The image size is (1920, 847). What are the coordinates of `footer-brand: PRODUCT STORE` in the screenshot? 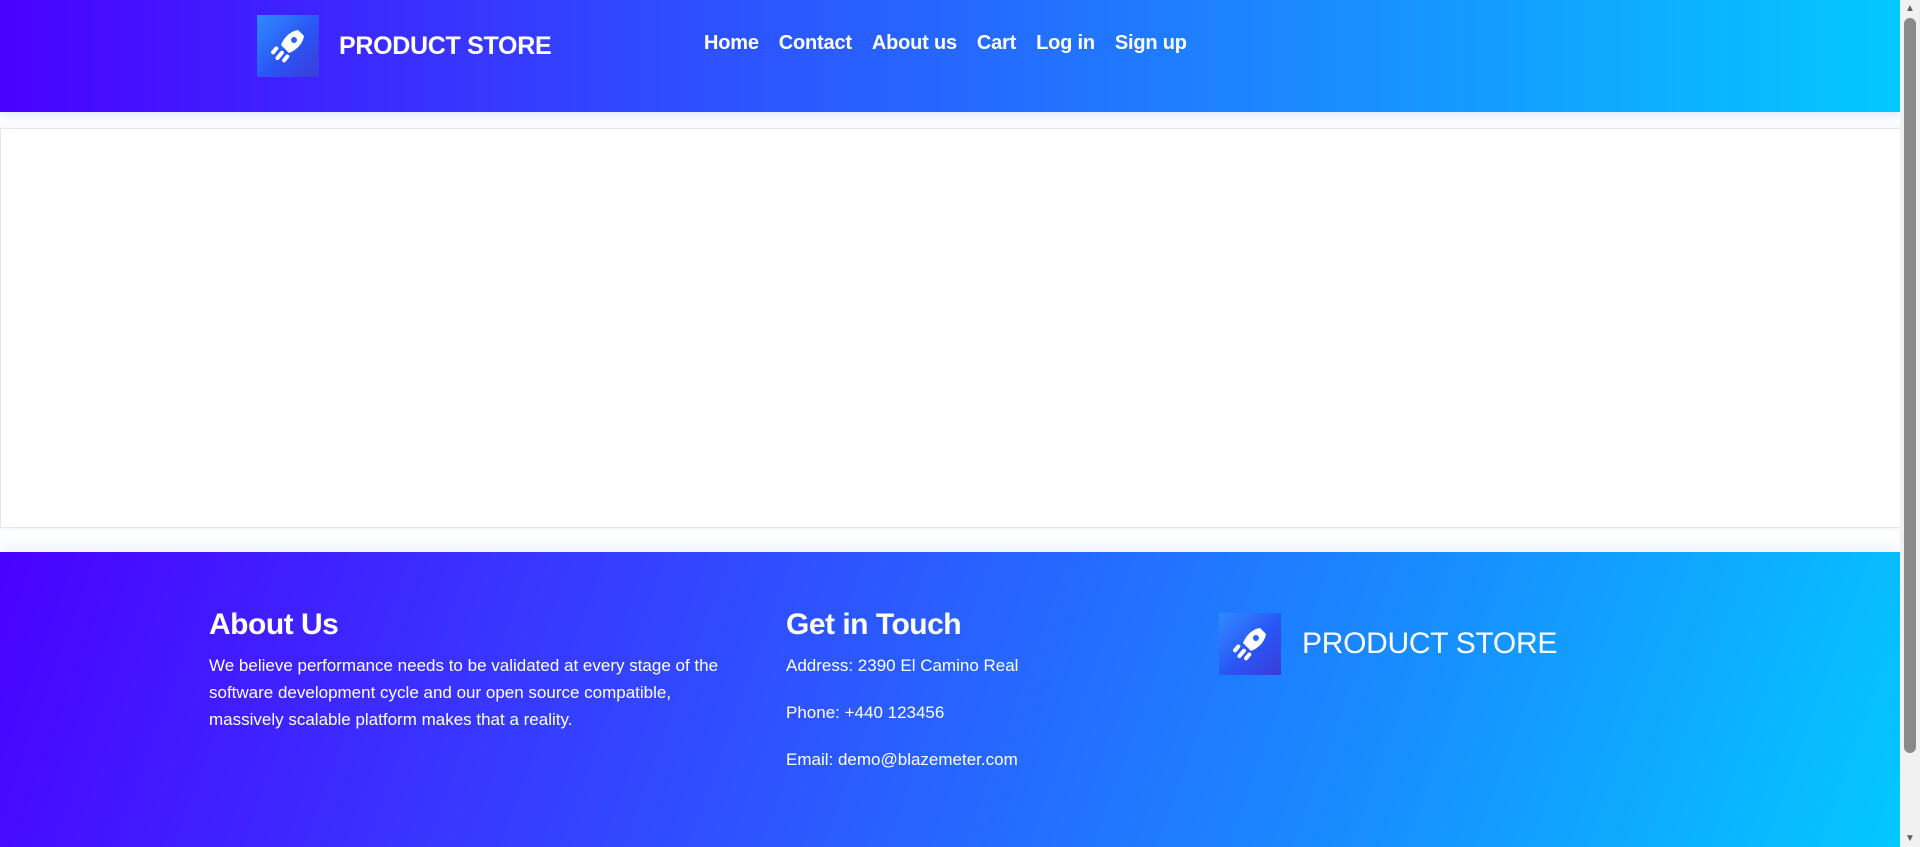 It's located at (1388, 644).